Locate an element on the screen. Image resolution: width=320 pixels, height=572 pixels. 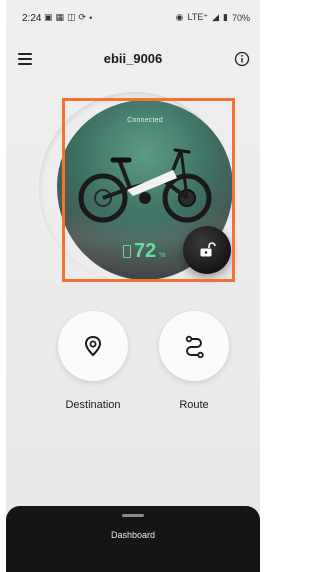
status-bar: 2:24 ▣ ▦ ◫ ⟳ • ◉ LTE⁺ ◢ ▮ 70% is located at coordinates (133, 19).